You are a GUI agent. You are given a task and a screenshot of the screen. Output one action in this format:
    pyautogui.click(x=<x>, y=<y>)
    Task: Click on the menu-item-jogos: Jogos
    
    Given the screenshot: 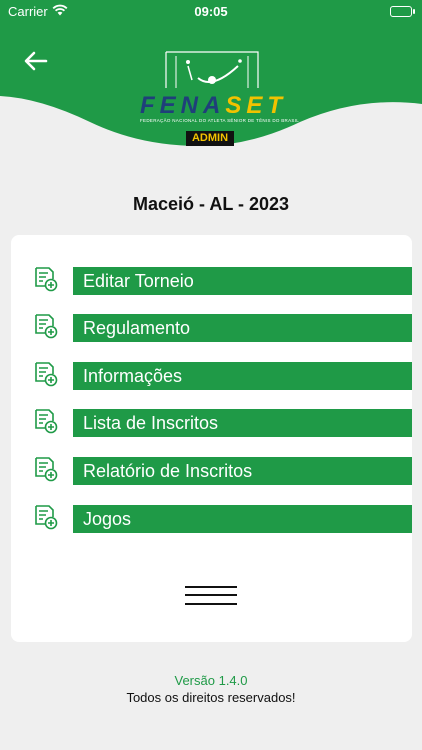 What is the action you would take?
    pyautogui.click(x=211, y=518)
    